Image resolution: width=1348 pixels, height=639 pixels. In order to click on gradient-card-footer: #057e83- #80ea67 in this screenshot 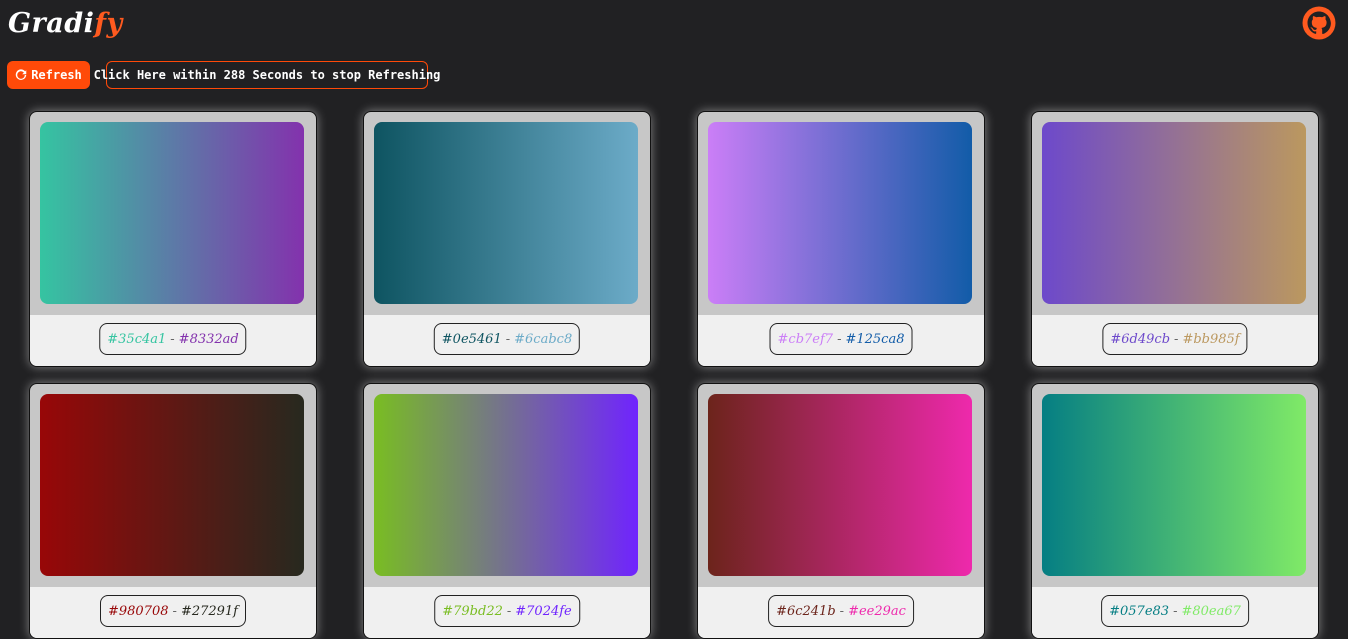, I will do `click(1175, 612)`.